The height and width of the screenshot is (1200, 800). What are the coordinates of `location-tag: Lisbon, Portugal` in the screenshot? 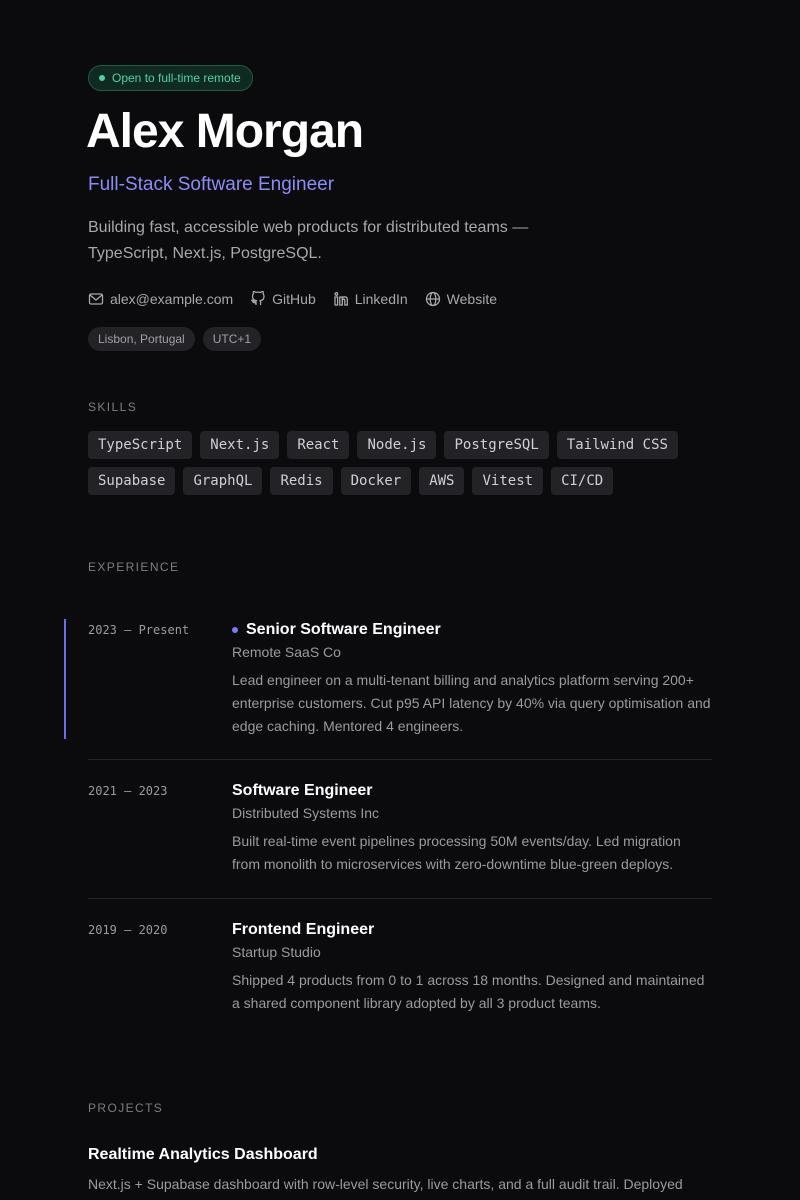 It's located at (141, 339).